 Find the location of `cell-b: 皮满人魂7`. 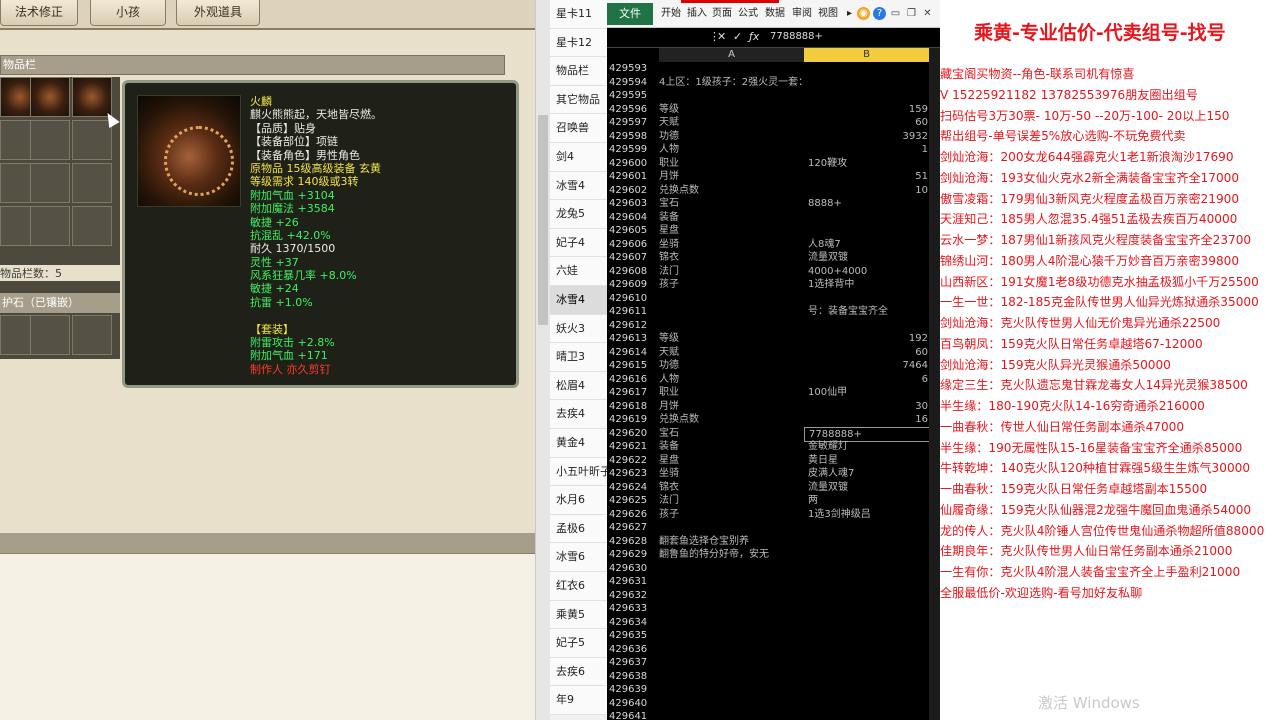

cell-b: 皮满人魂7 is located at coordinates (868, 474).